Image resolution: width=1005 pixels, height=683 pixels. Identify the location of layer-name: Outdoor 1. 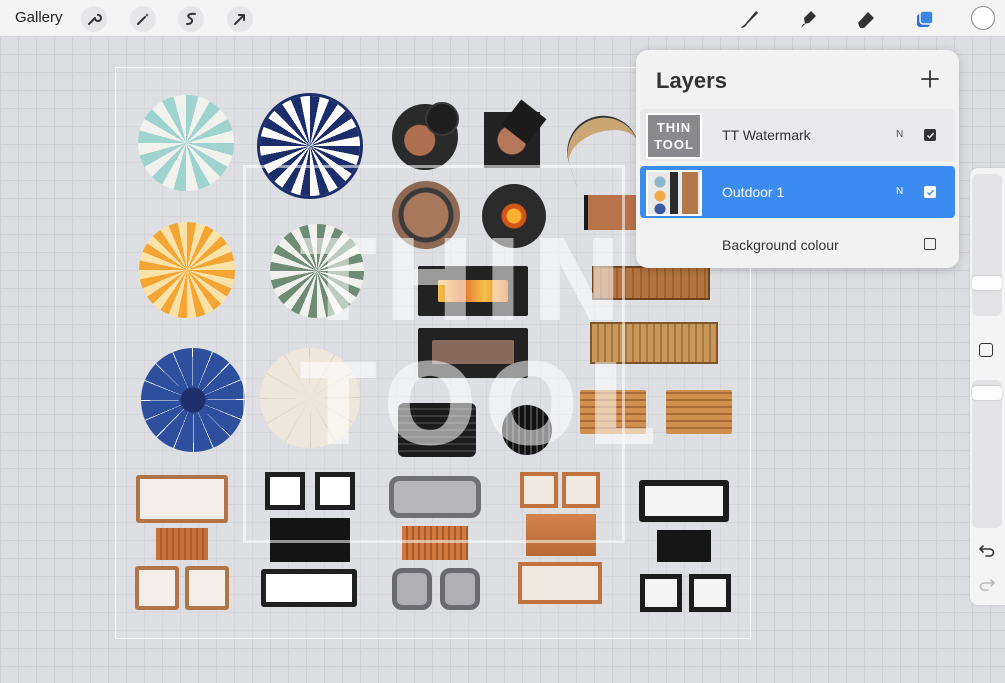
(753, 192).